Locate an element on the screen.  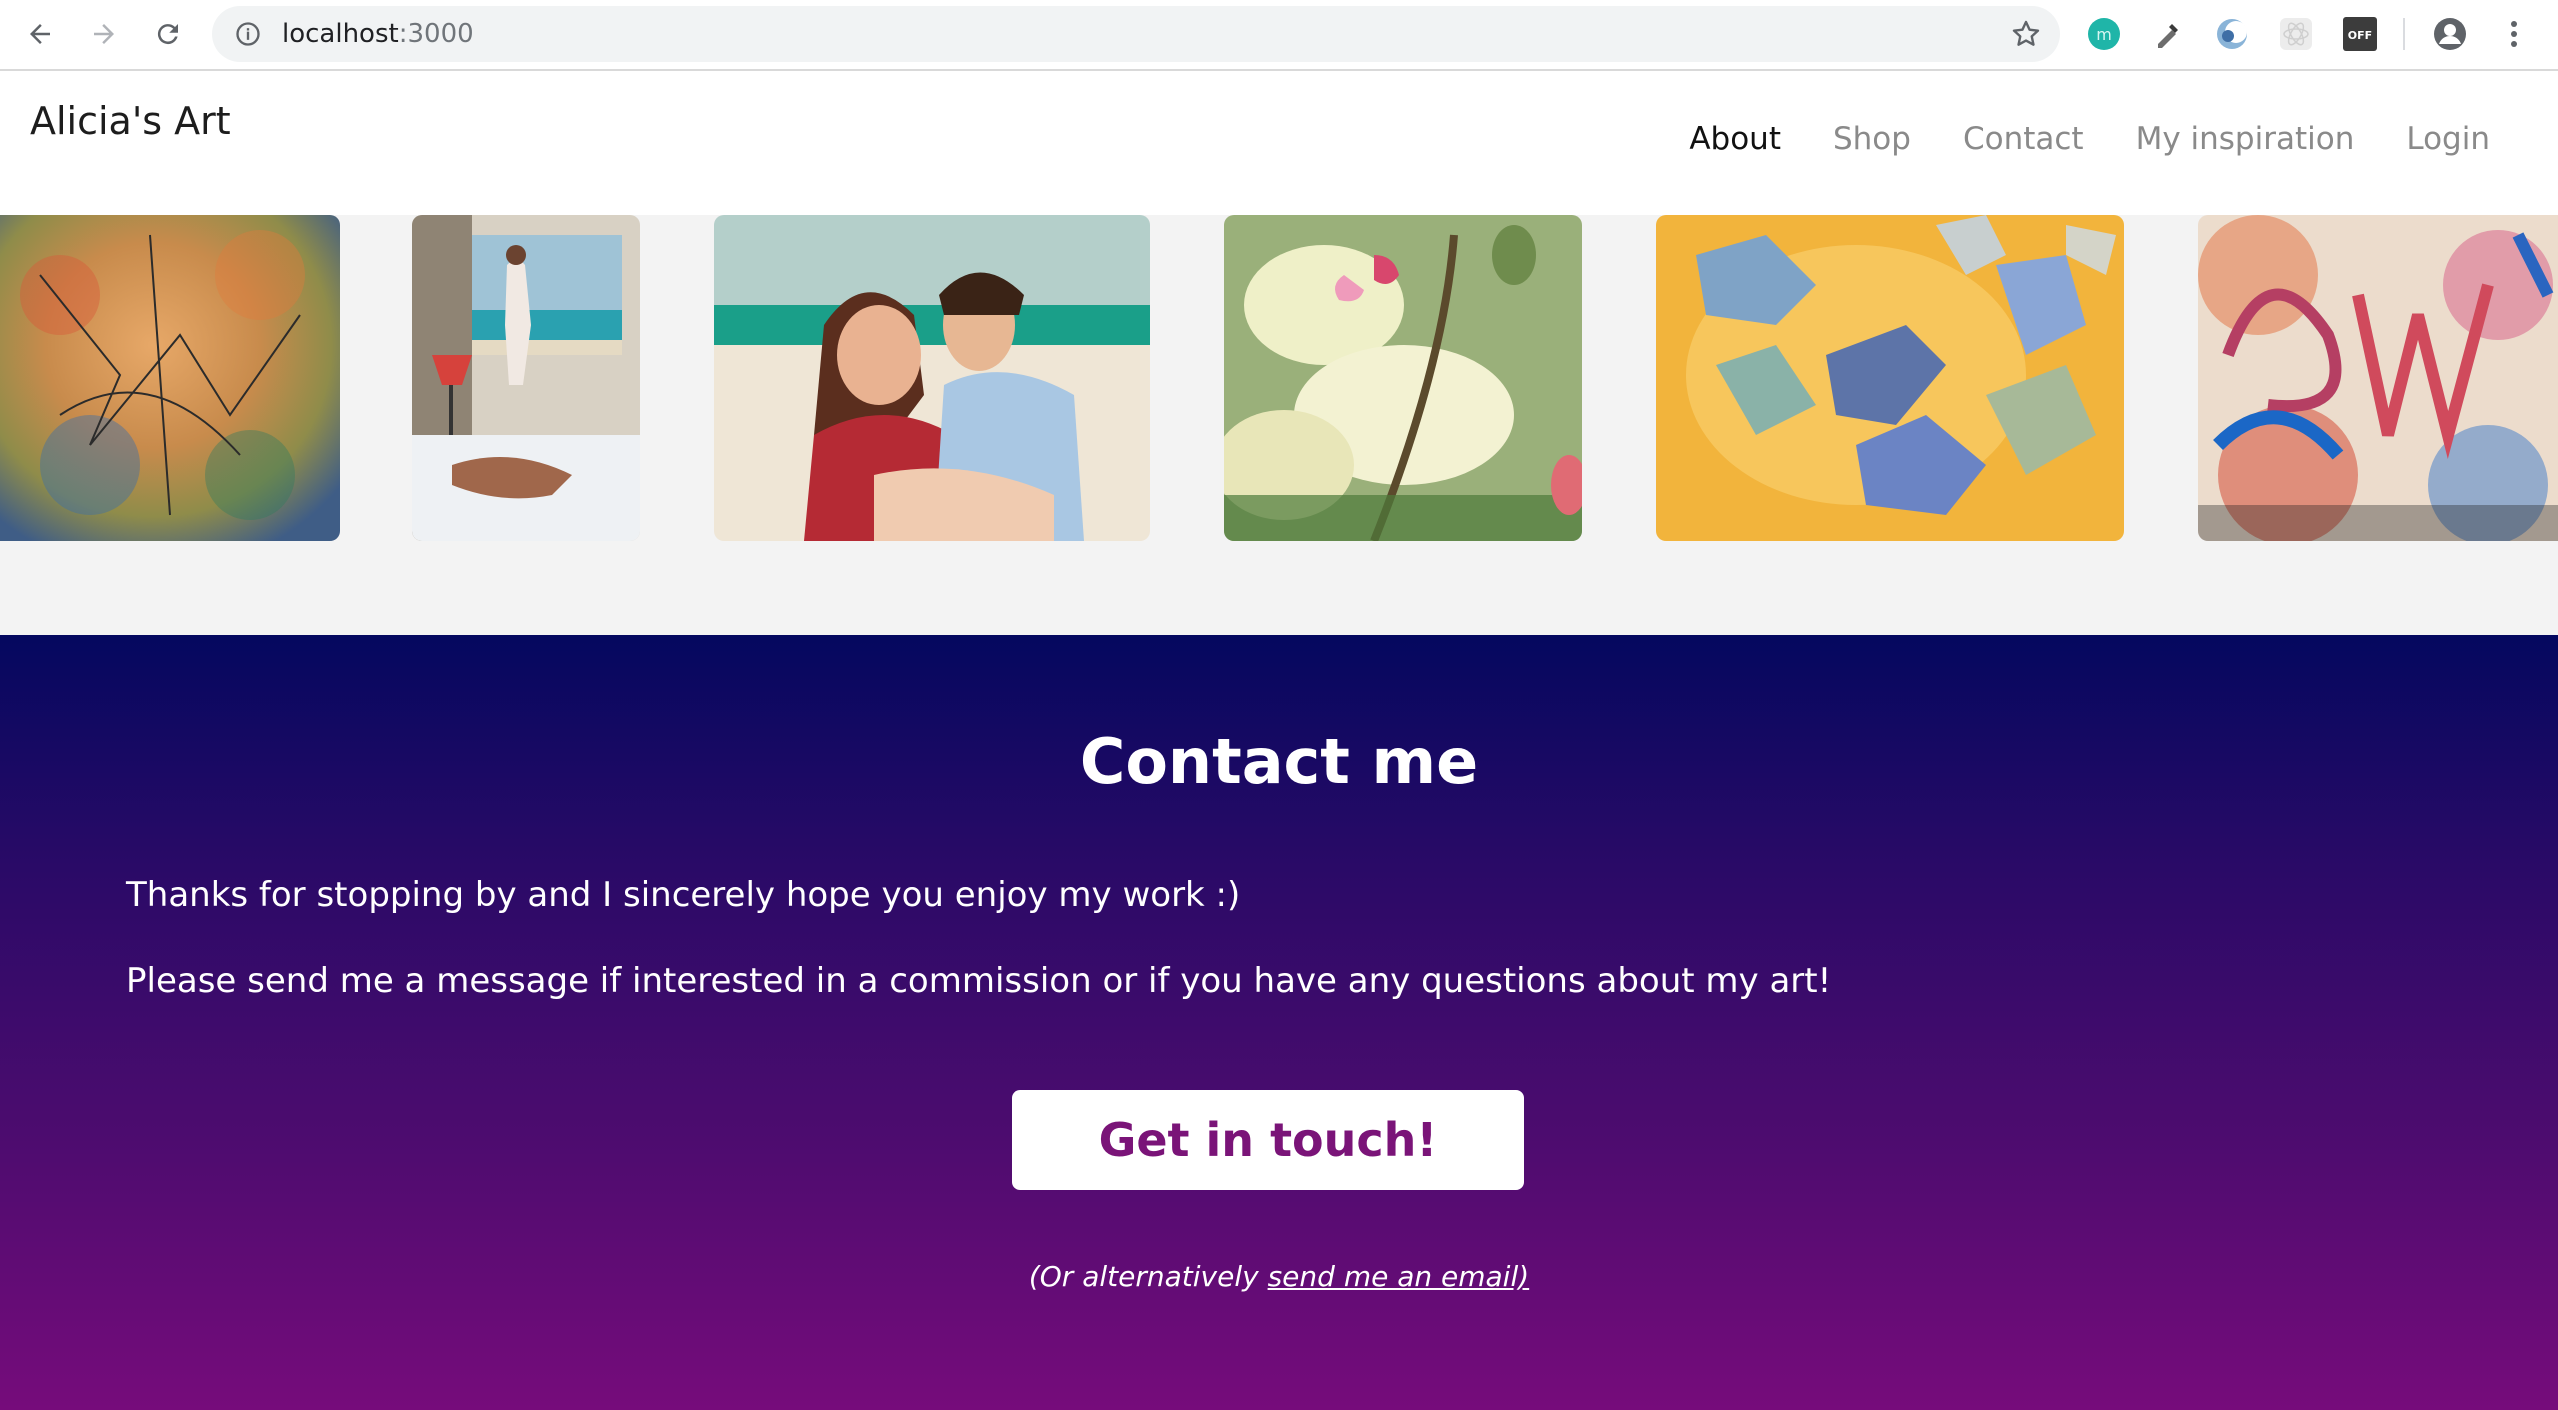
nav-contact: Contact is located at coordinates (2023, 139).